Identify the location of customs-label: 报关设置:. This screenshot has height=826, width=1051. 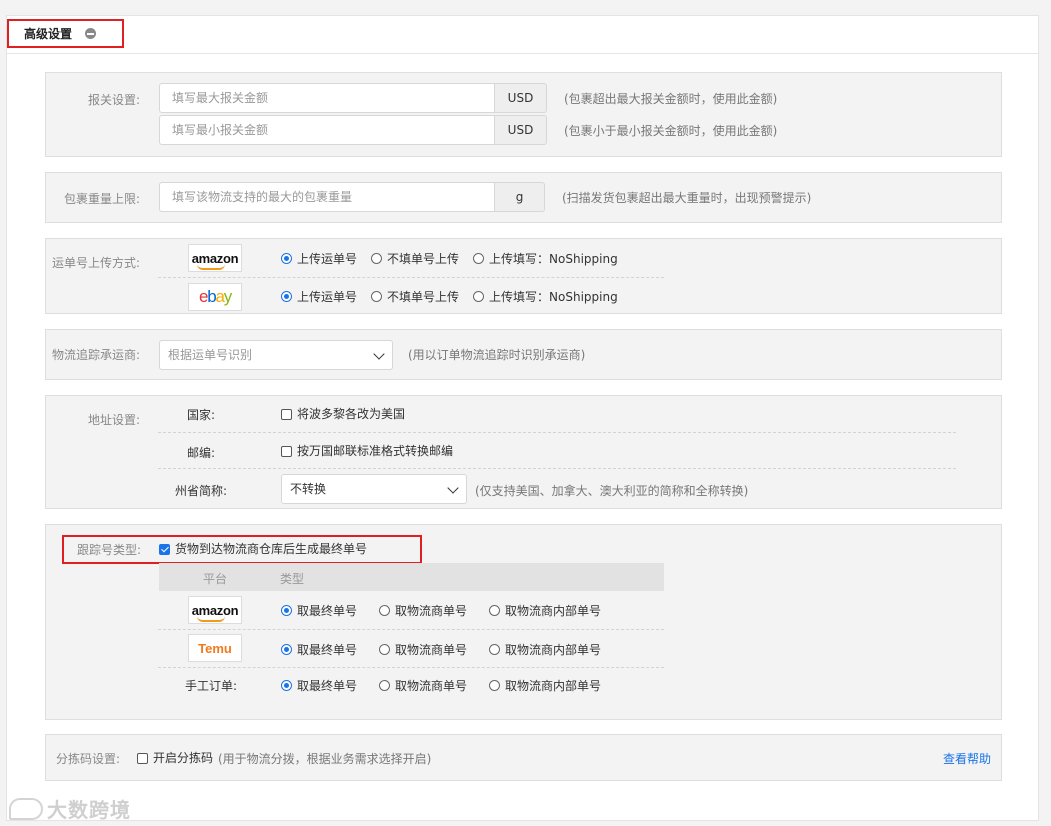
(114, 100).